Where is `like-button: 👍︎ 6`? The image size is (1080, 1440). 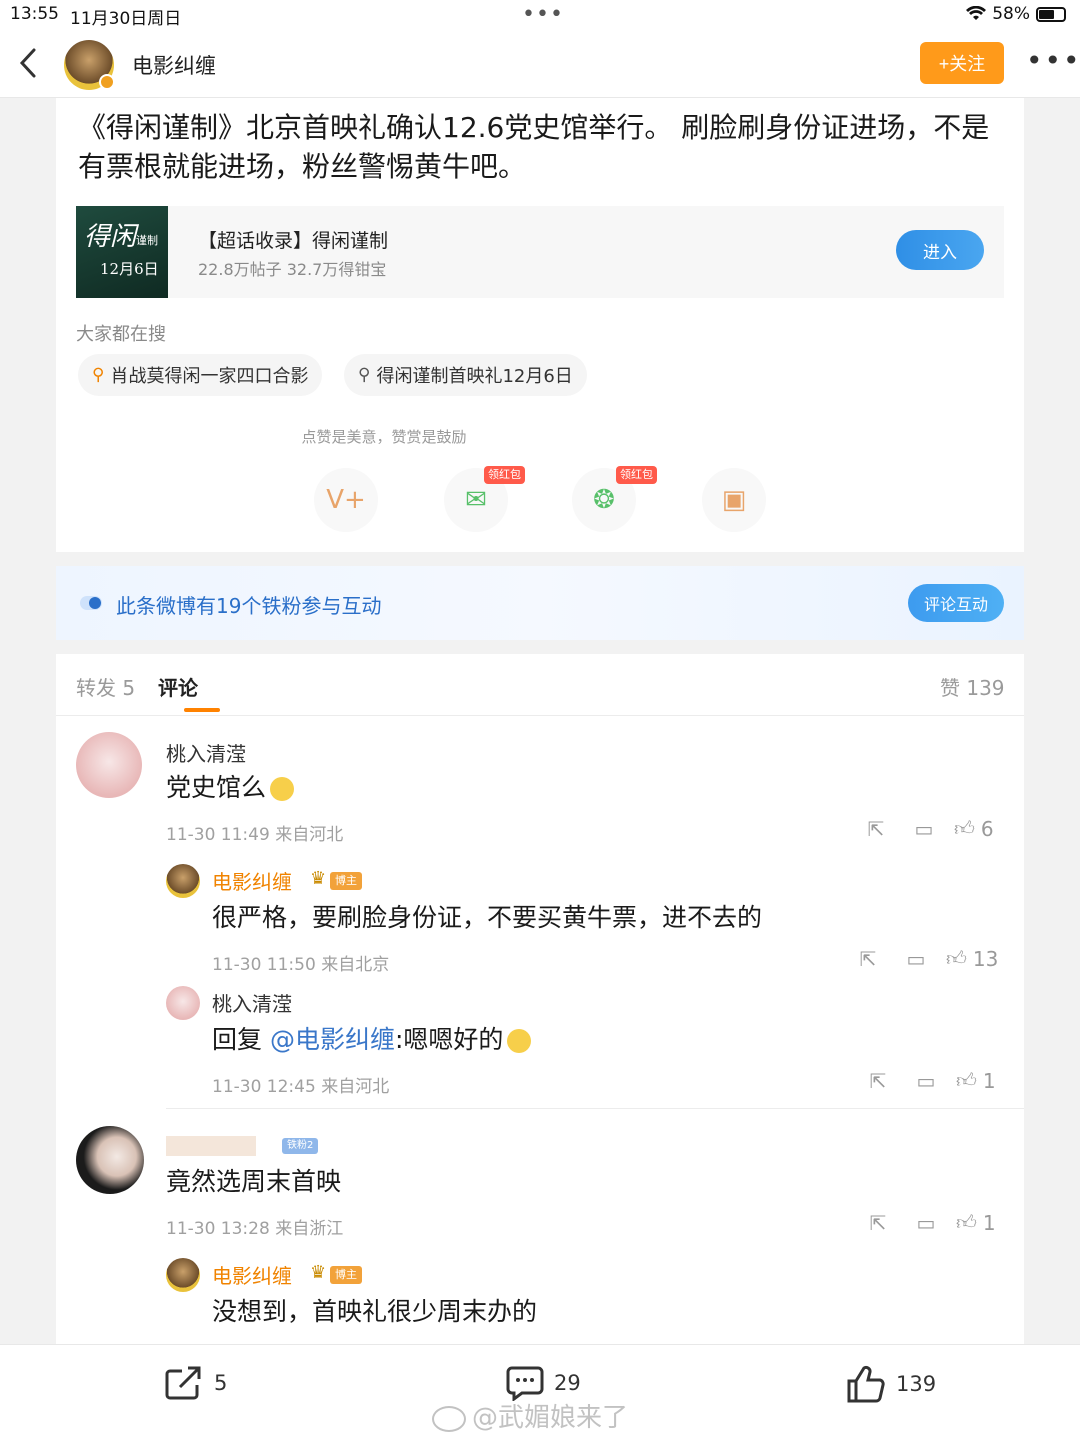
like-button: 👍︎ 6 is located at coordinates (974, 828).